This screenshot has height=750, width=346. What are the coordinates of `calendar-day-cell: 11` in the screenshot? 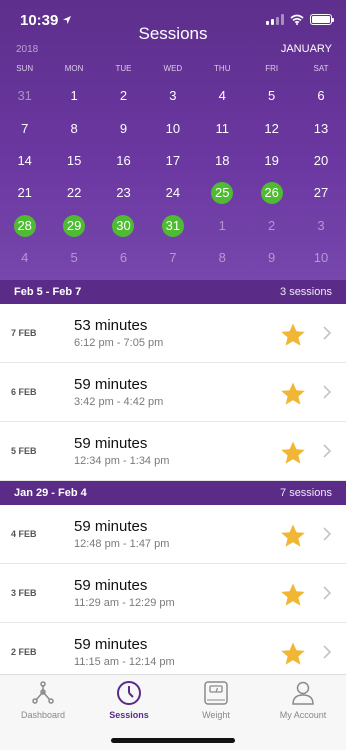 It's located at (222, 128).